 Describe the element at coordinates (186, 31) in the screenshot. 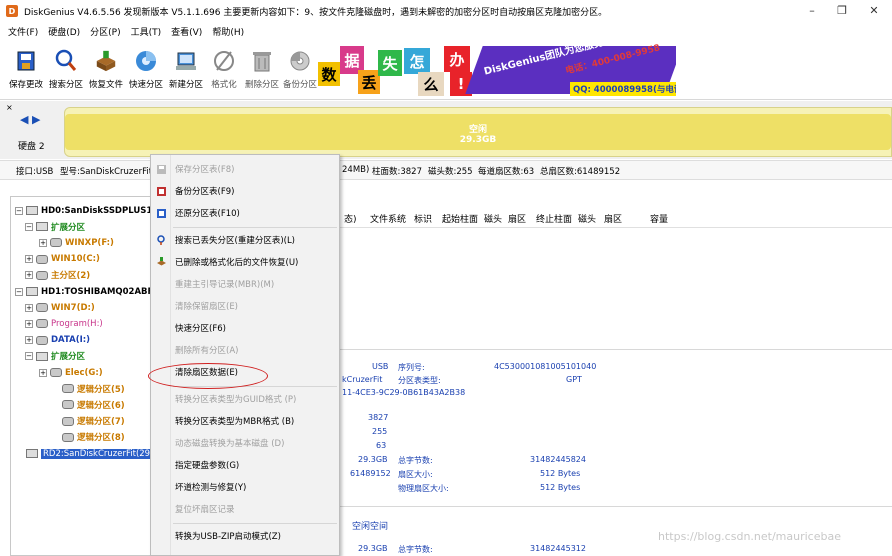

I see `menu-view: 查看(V)` at that location.